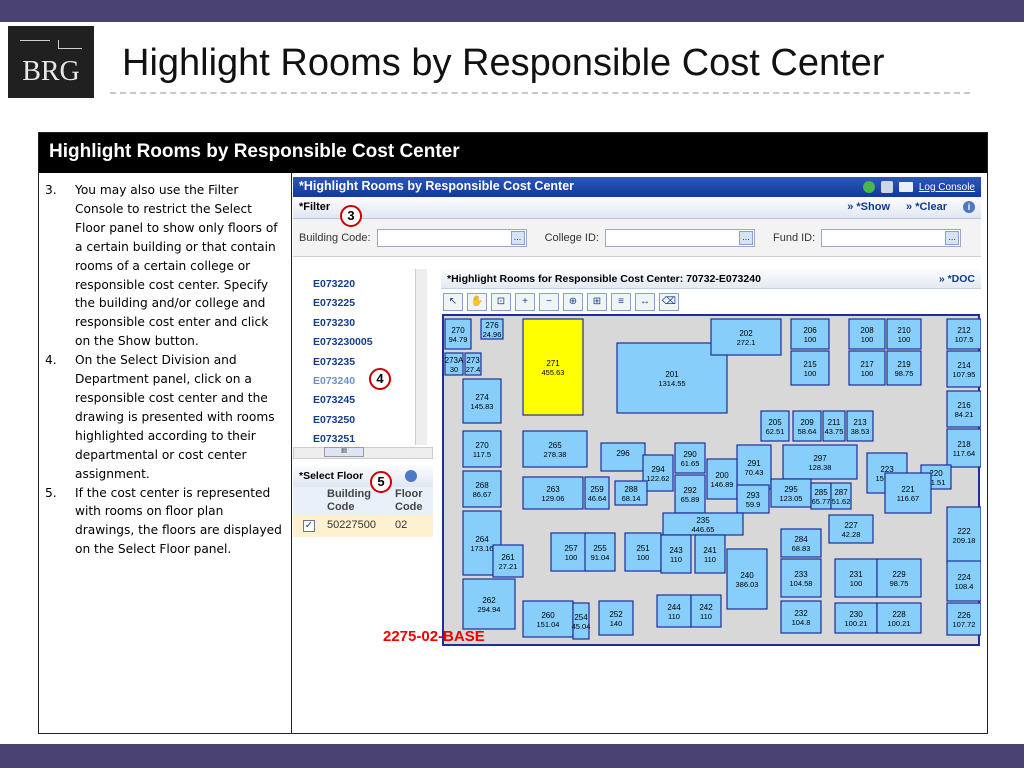 The image size is (1024, 768). What do you see at coordinates (801, 543) in the screenshot?
I see `room-284: 28468.83` at bounding box center [801, 543].